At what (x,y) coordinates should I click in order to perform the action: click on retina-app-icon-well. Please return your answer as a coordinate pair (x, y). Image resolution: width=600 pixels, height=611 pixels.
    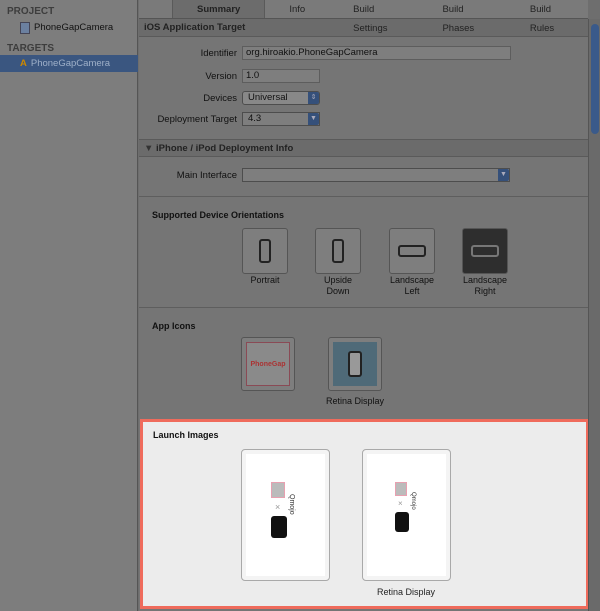
    Looking at the image, I should click on (355, 364).